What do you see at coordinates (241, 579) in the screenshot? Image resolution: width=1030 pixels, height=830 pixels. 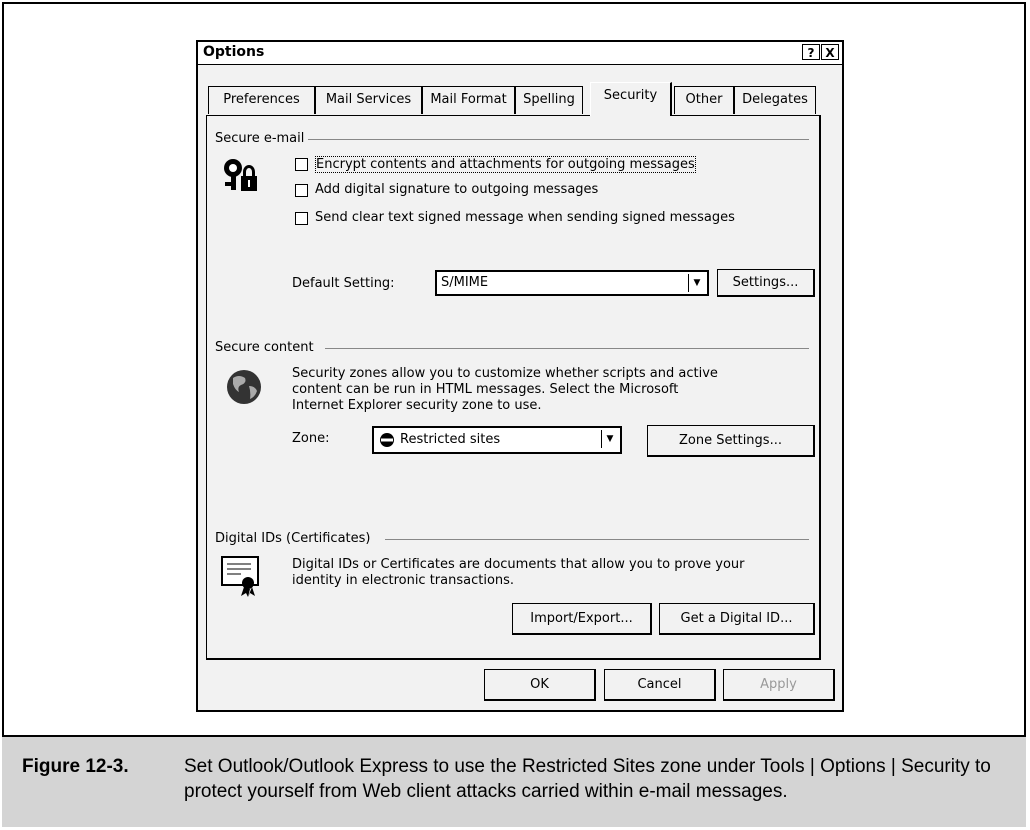 I see `certificate-icon` at bounding box center [241, 579].